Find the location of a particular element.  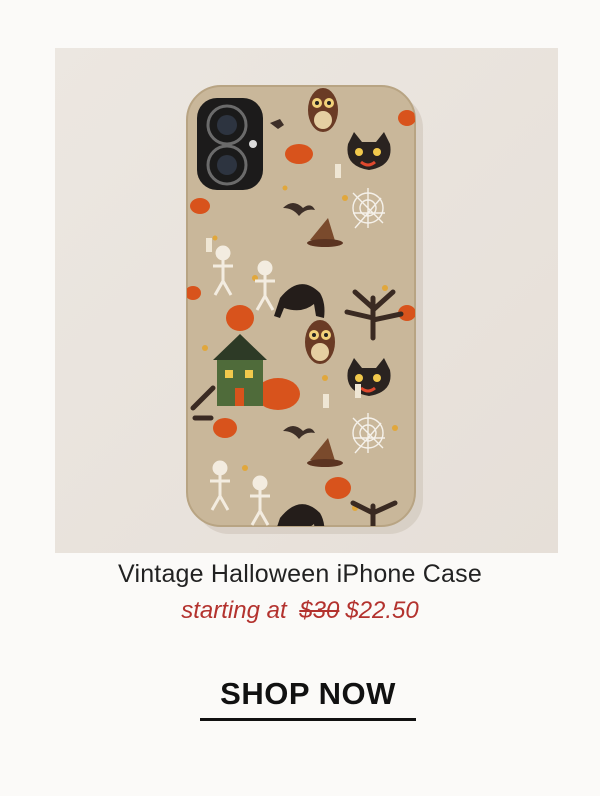

sale-price: $22.50 is located at coordinates (382, 610).